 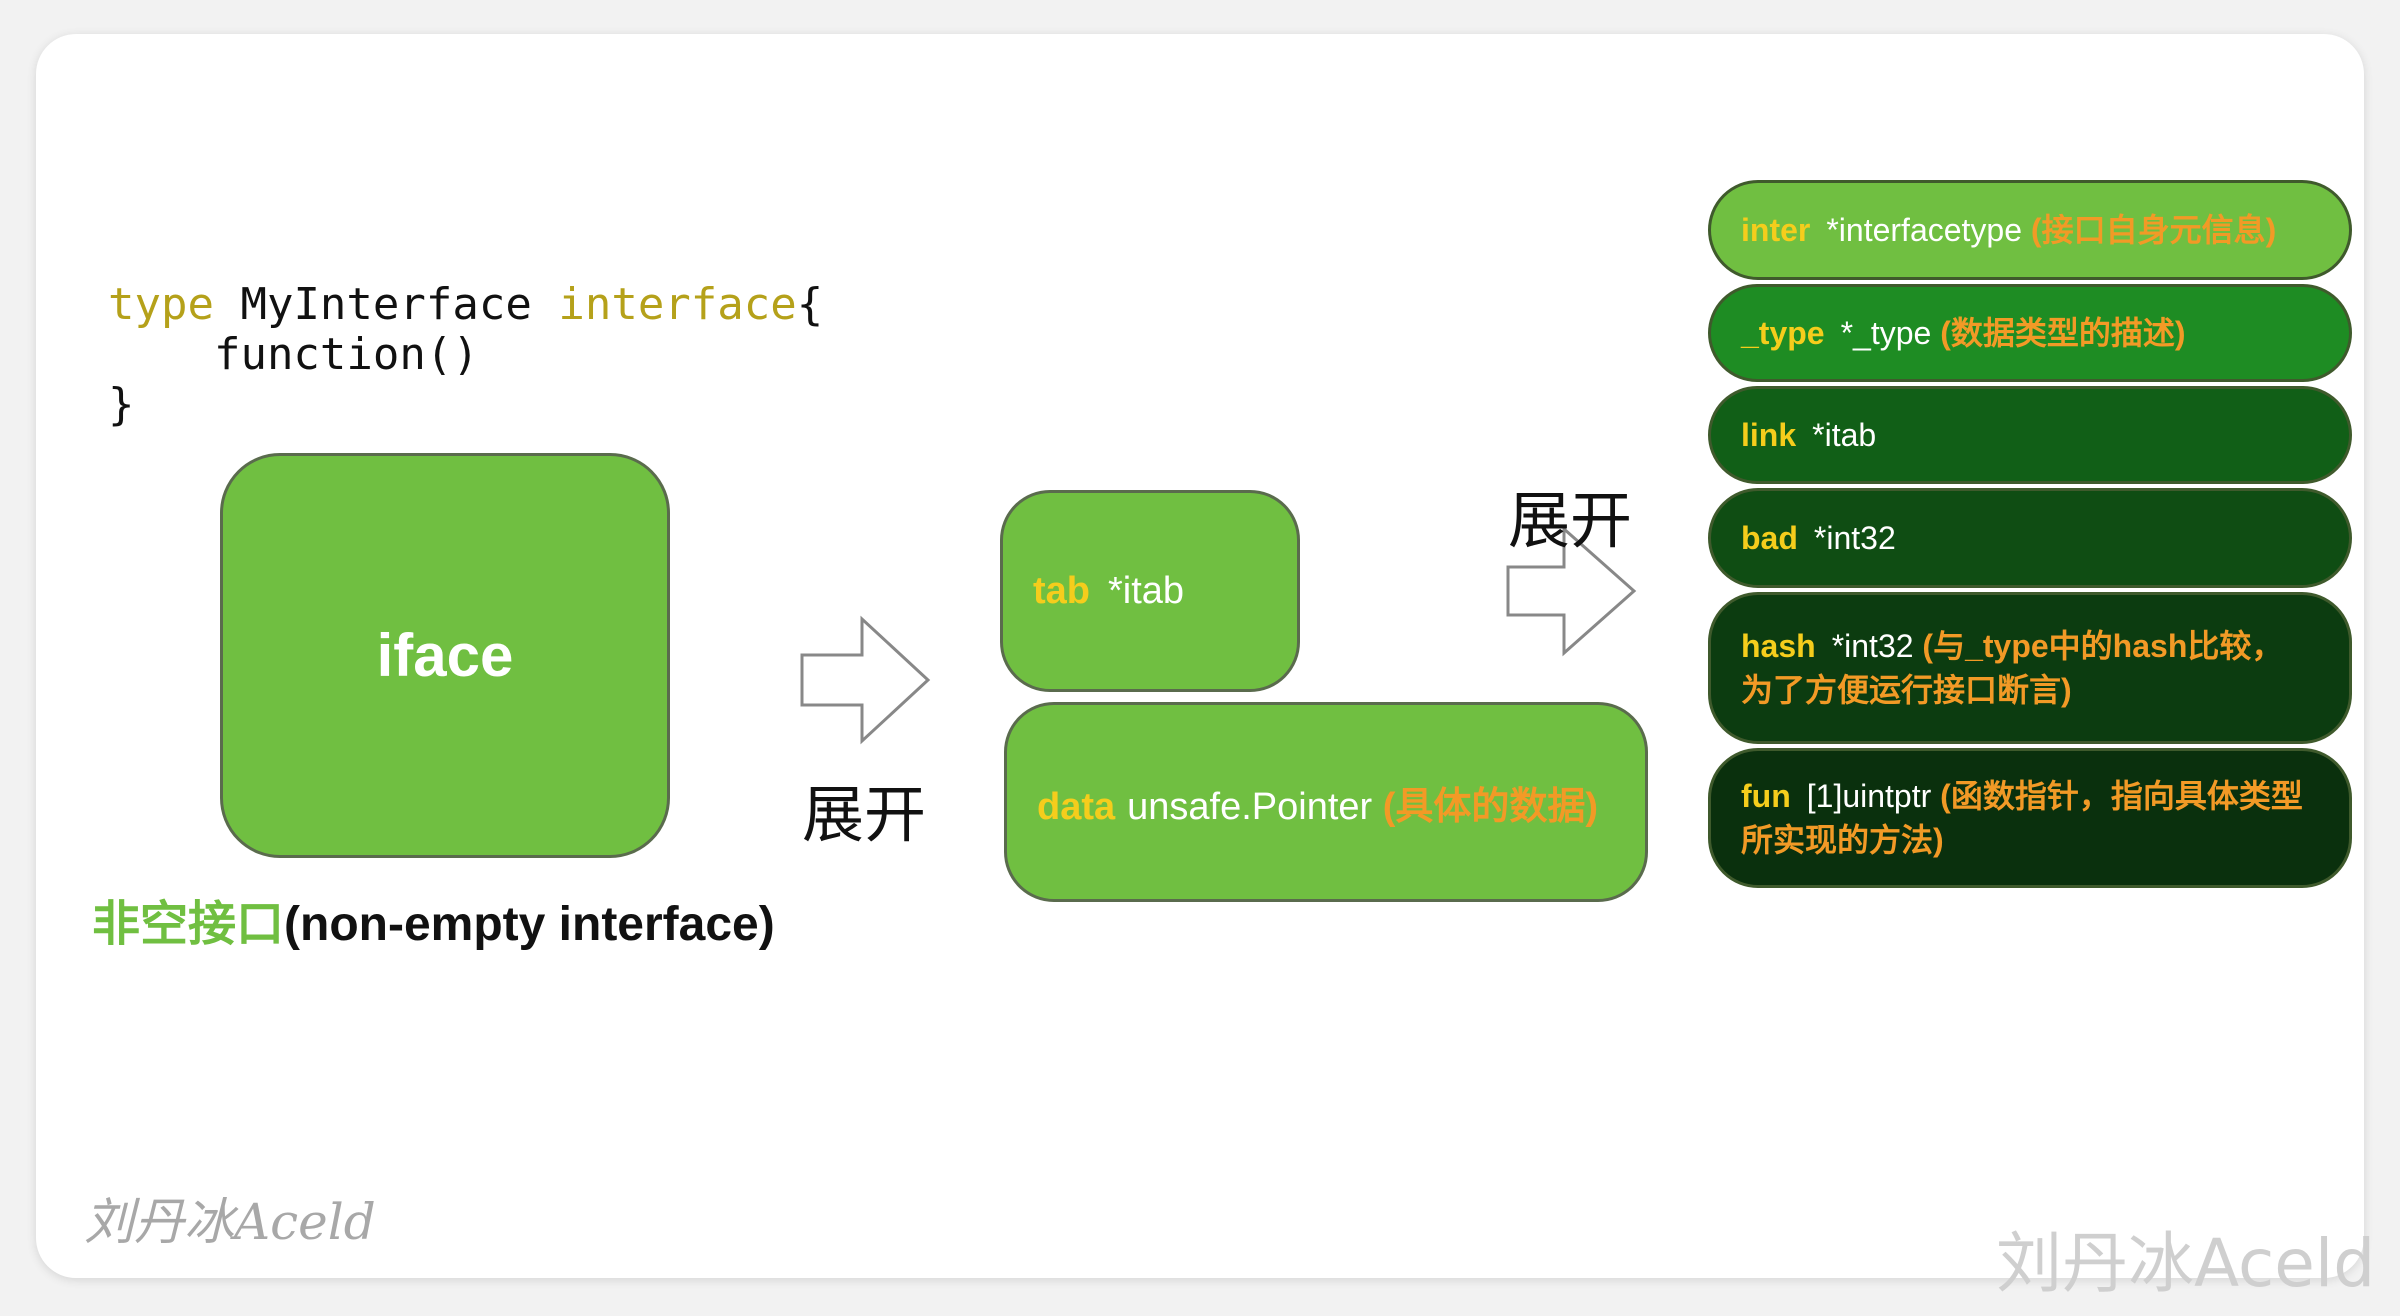 What do you see at coordinates (161, 304) in the screenshot?
I see `code-keyword-type: type` at bounding box center [161, 304].